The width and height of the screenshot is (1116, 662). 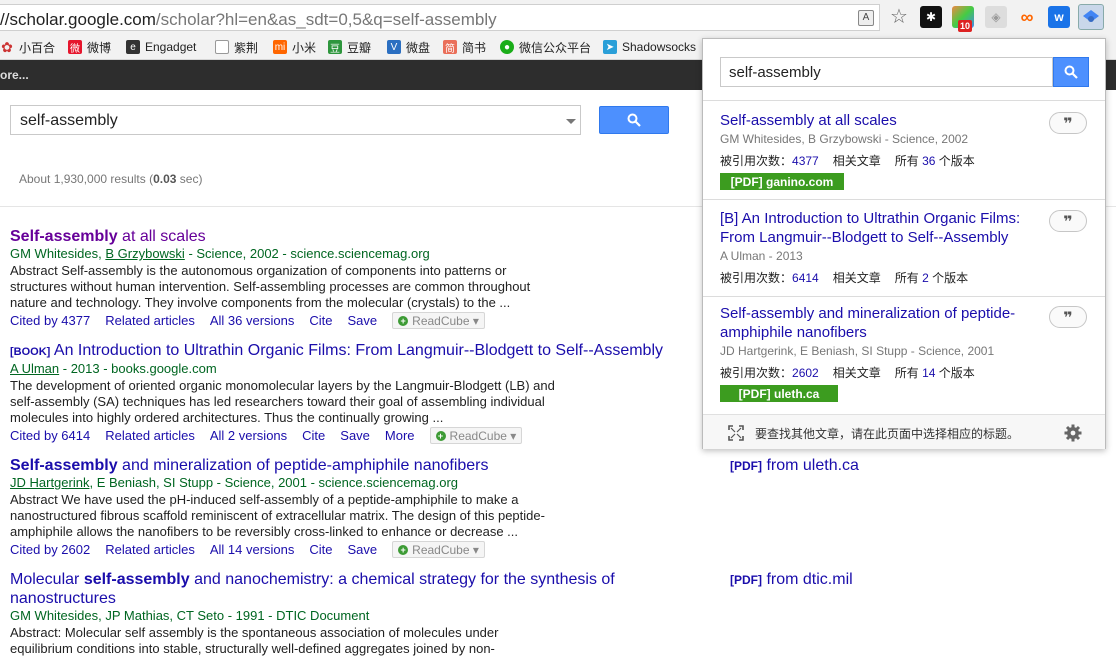 What do you see at coordinates (782, 181) in the screenshot?
I see `pdf-link-badge: [PDF] ganino.com` at bounding box center [782, 181].